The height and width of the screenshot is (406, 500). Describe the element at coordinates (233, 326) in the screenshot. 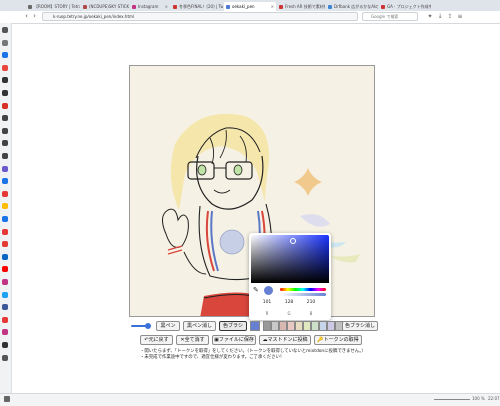

I see `color-brush-button: 色ブラシ` at that location.